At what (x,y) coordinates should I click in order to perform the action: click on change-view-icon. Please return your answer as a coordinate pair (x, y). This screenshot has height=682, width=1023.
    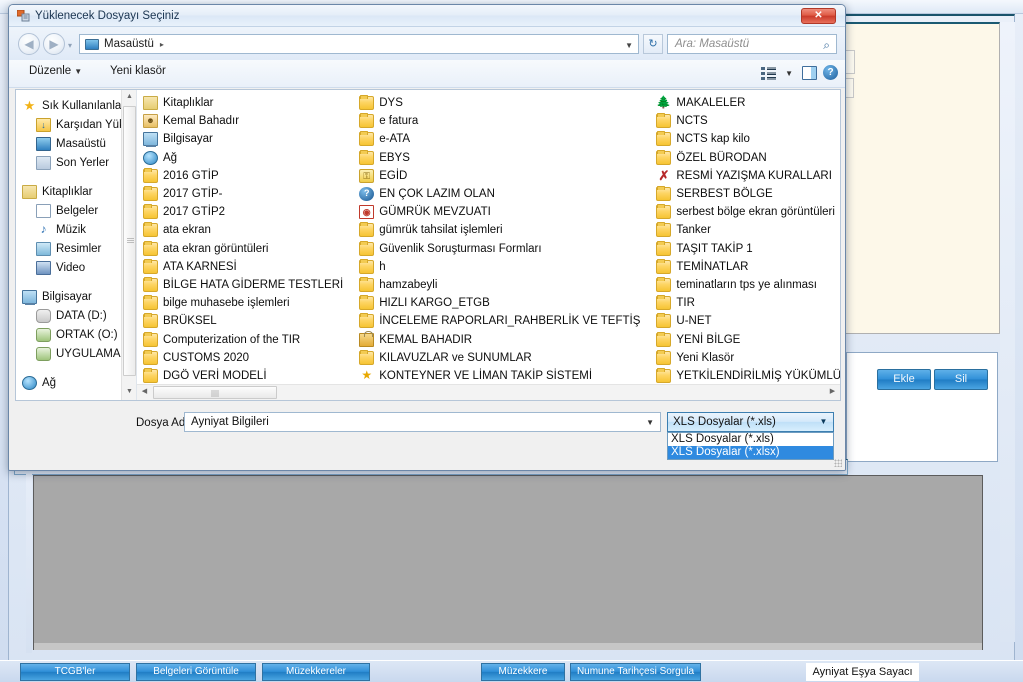
    Looking at the image, I should click on (769, 73).